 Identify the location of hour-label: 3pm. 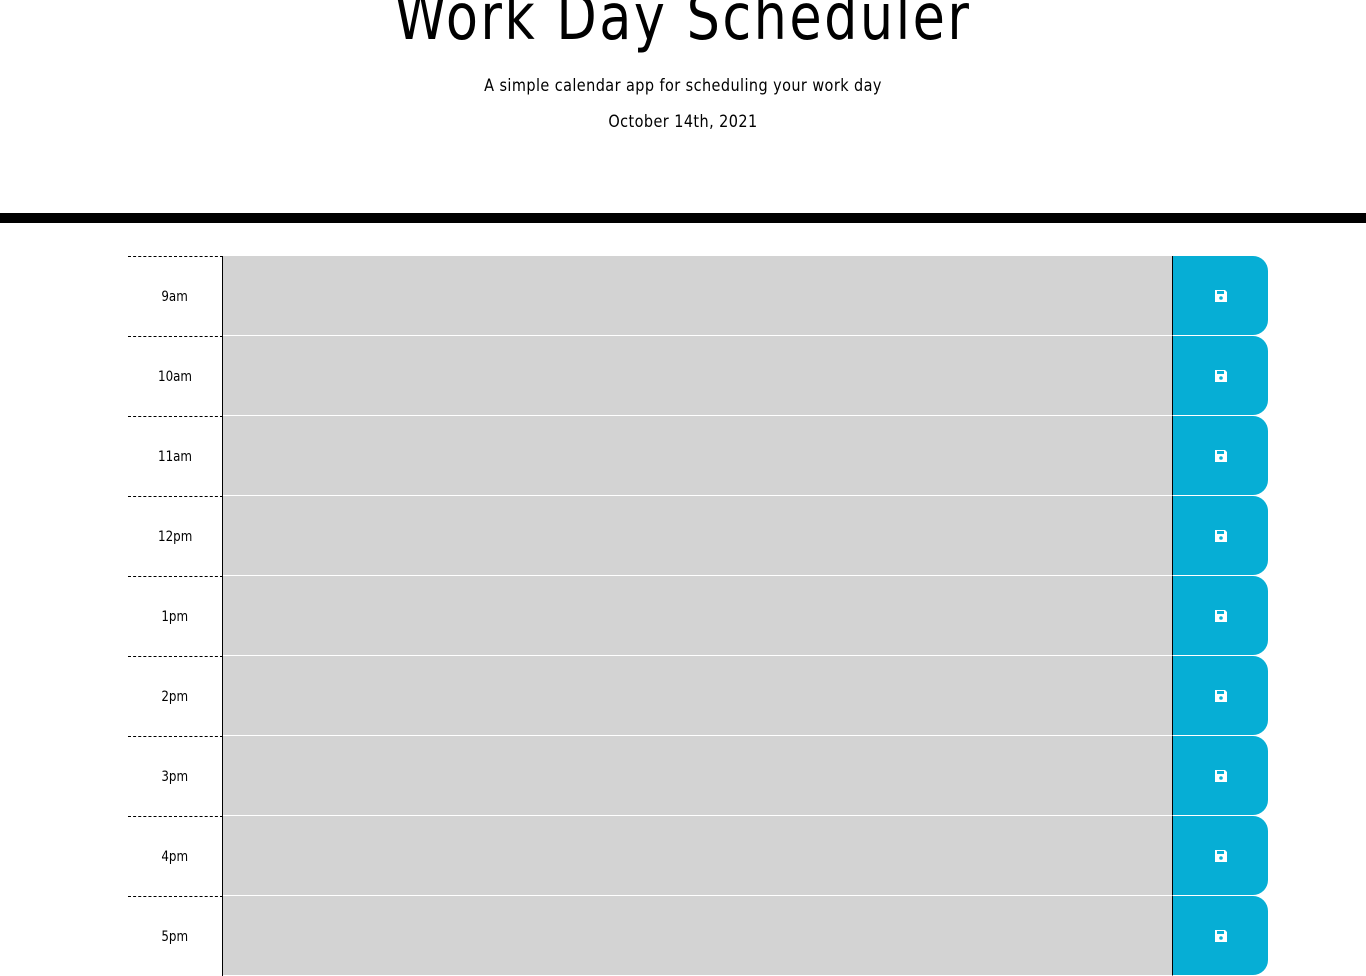
(175, 776).